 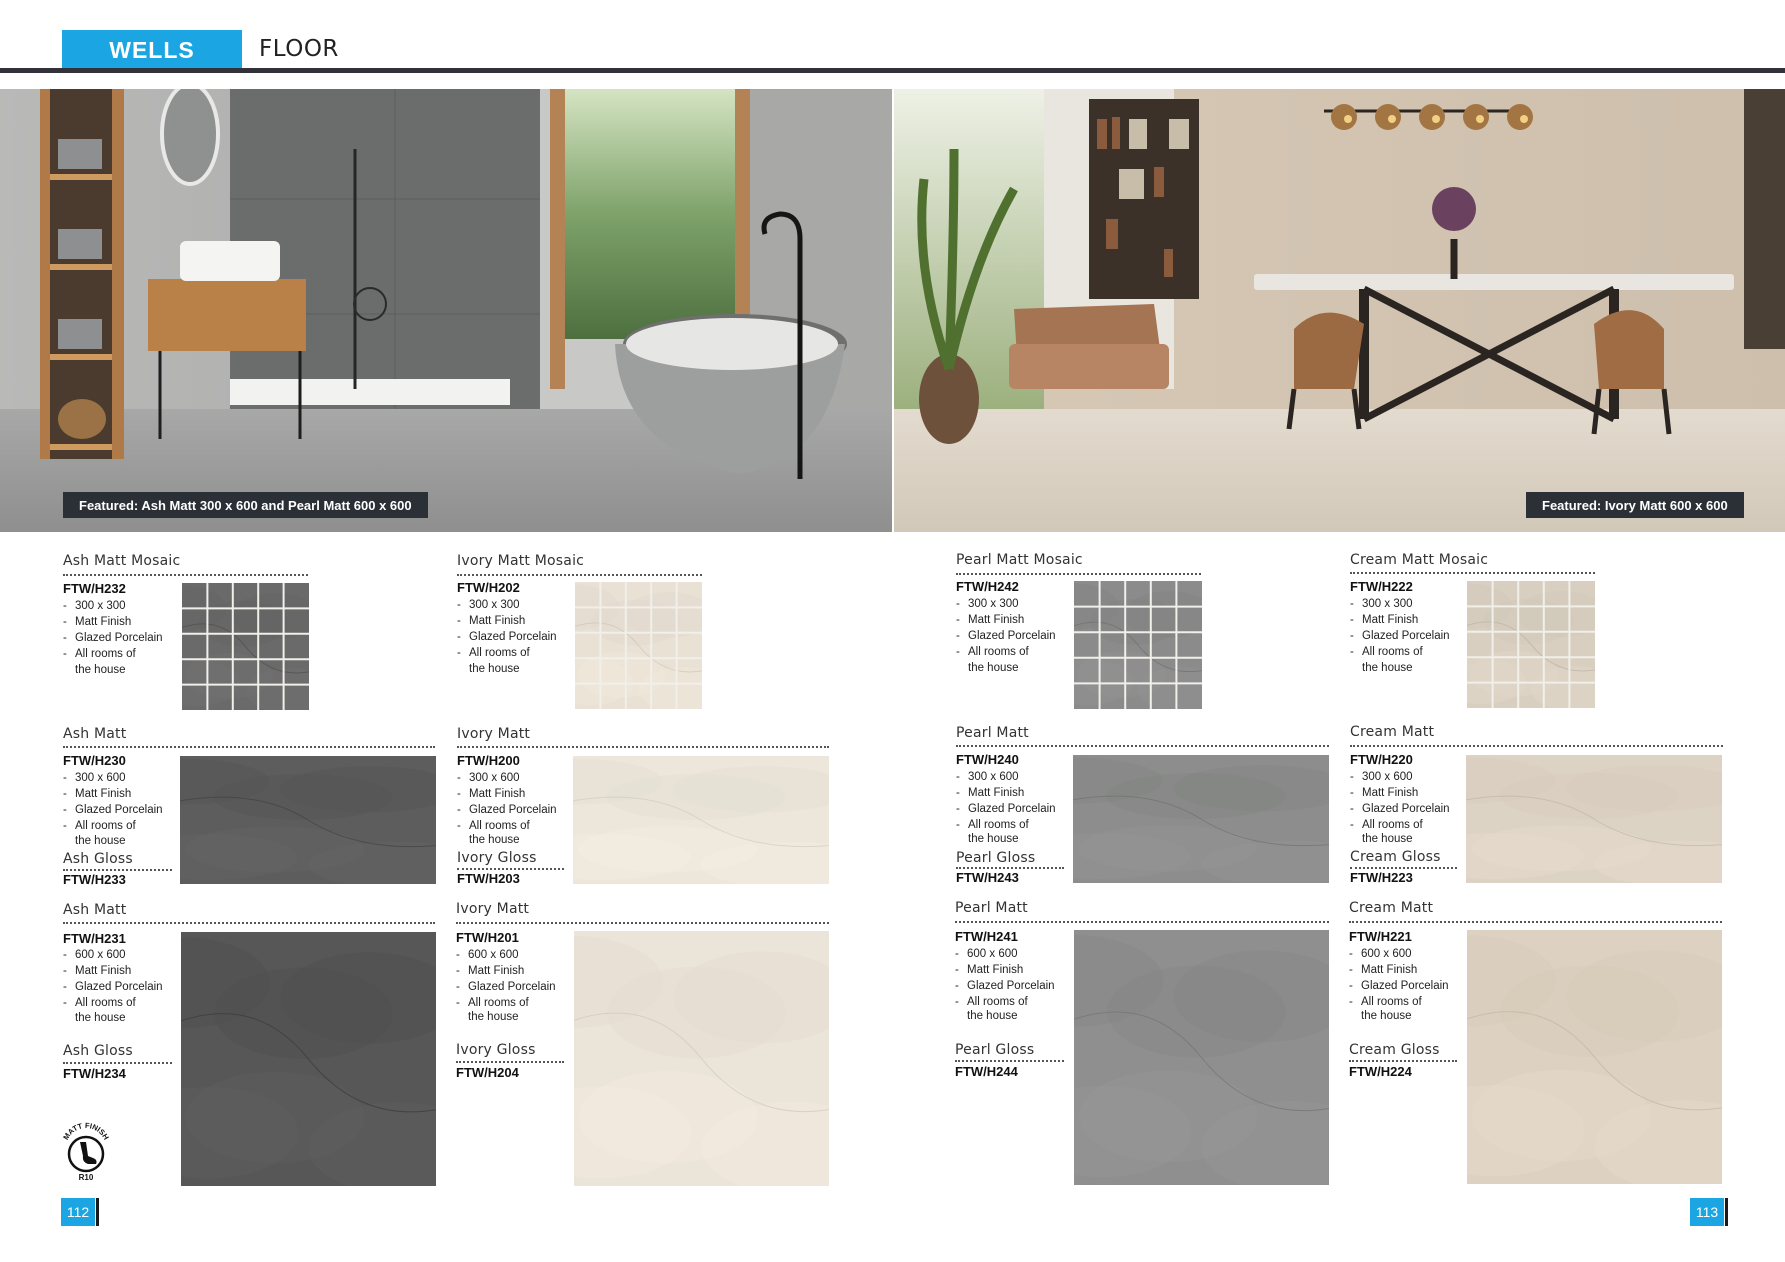 What do you see at coordinates (299, 49) in the screenshot?
I see `section-title: FLOOR` at bounding box center [299, 49].